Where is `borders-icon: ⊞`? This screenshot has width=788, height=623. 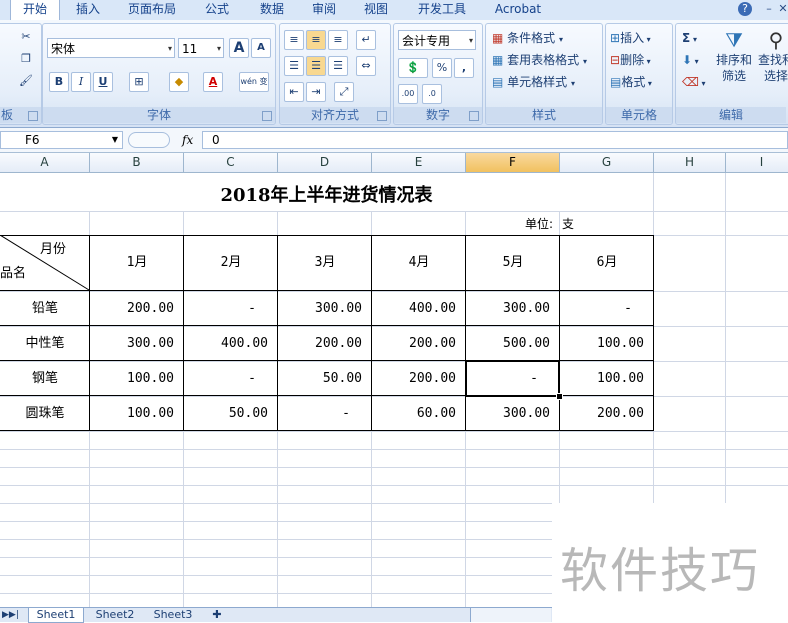 borders-icon: ⊞ is located at coordinates (139, 82).